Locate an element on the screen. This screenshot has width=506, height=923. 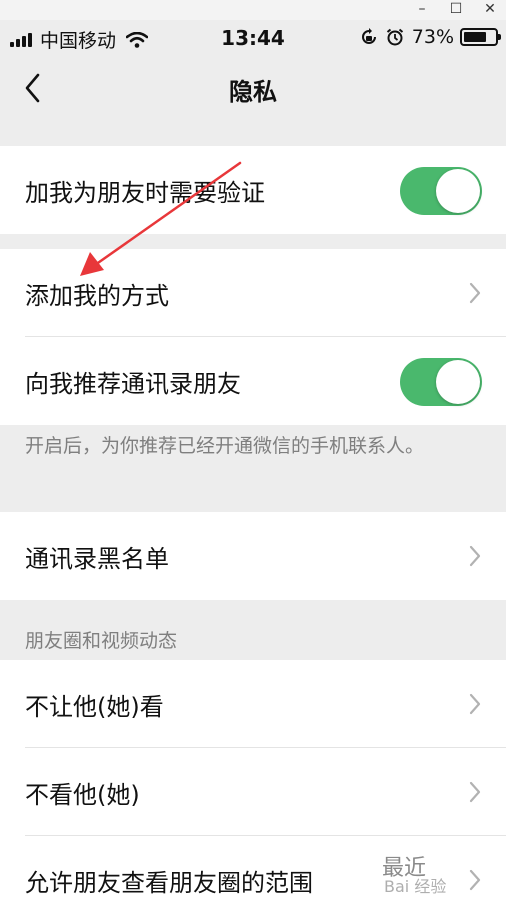
annotation-arrow-icon is located at coordinates (161, 218).